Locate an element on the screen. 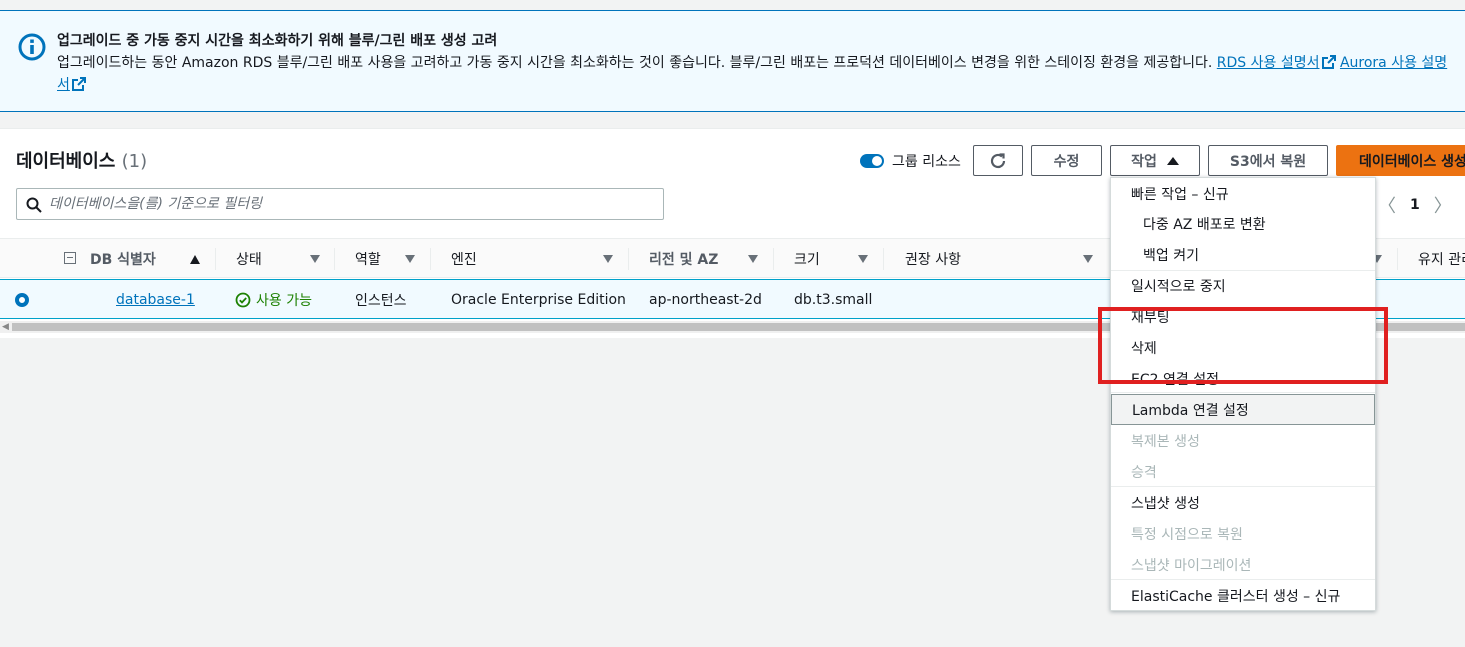 The width and height of the screenshot is (1465, 647). actions-button: 작업 is located at coordinates (1155, 160).